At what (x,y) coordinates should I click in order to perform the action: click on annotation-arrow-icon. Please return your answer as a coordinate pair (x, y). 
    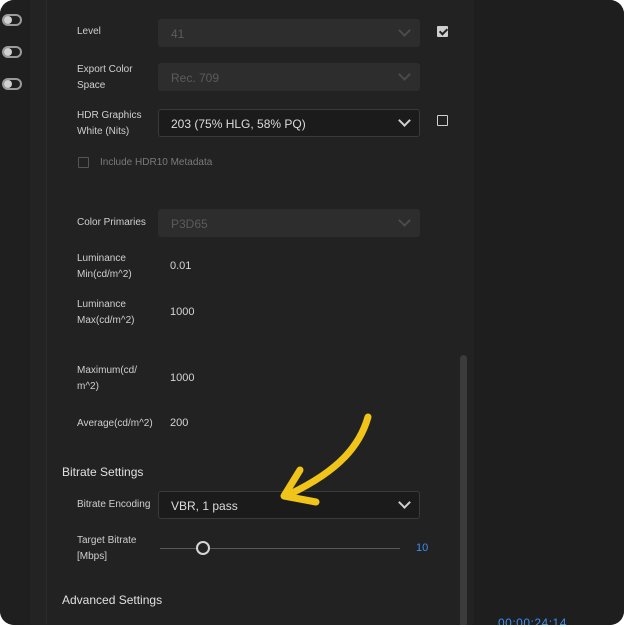
    Looking at the image, I should click on (326, 459).